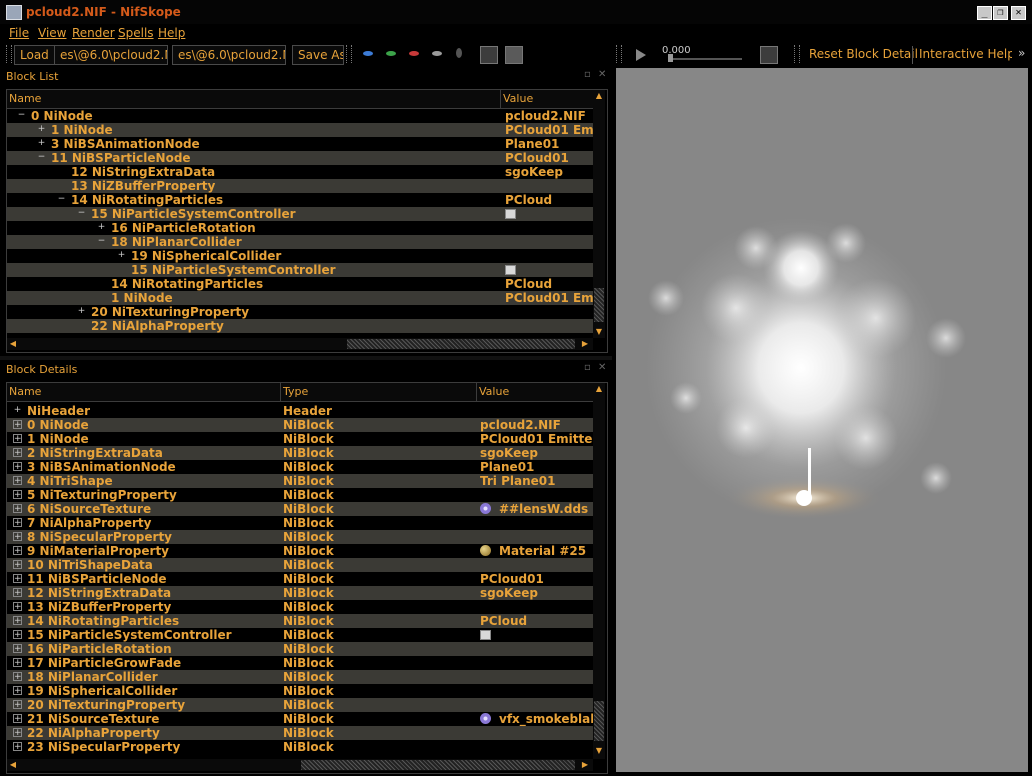 Image resolution: width=1032 pixels, height=776 pixels. I want to click on details-row: +16 NiParticleRotation NiBlock, so click(300, 649).